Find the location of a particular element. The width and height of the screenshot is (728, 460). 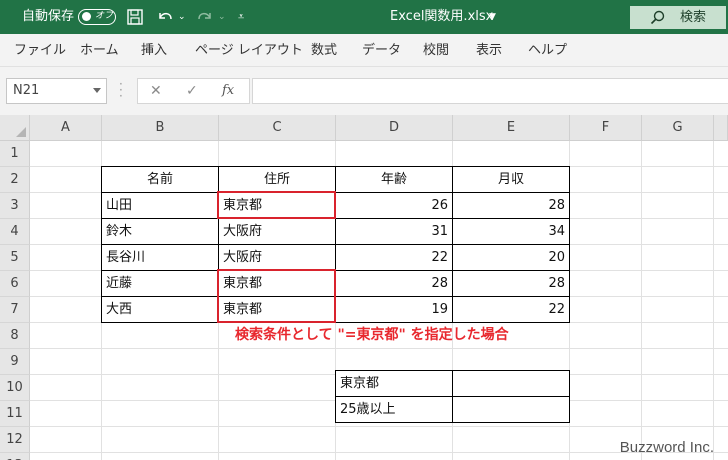

undo-icon is located at coordinates (165, 17).